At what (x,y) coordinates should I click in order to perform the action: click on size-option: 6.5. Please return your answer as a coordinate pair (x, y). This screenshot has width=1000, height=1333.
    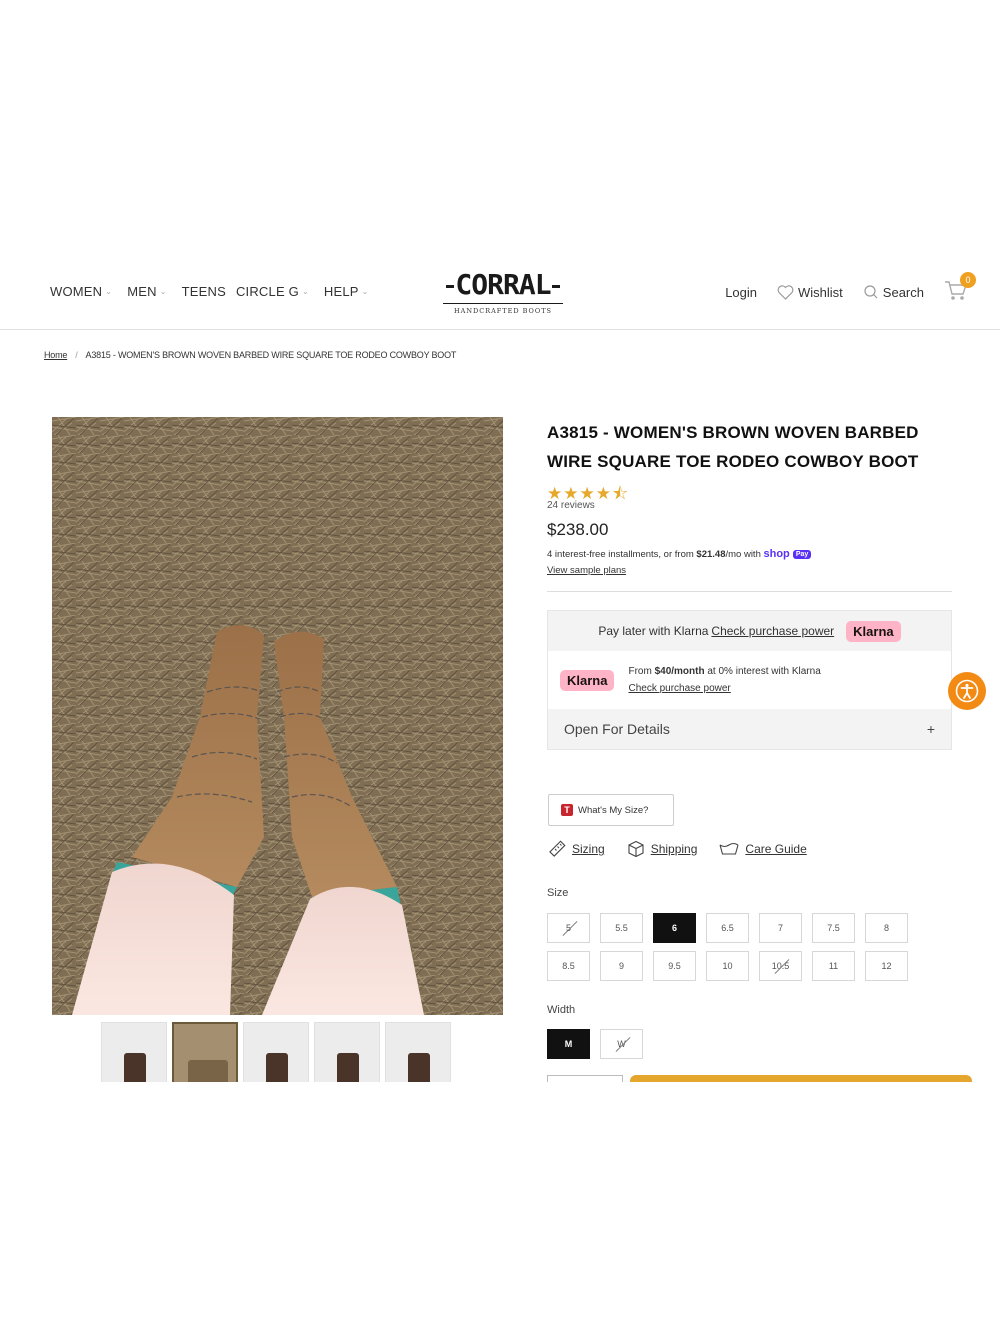
    Looking at the image, I should click on (727, 928).